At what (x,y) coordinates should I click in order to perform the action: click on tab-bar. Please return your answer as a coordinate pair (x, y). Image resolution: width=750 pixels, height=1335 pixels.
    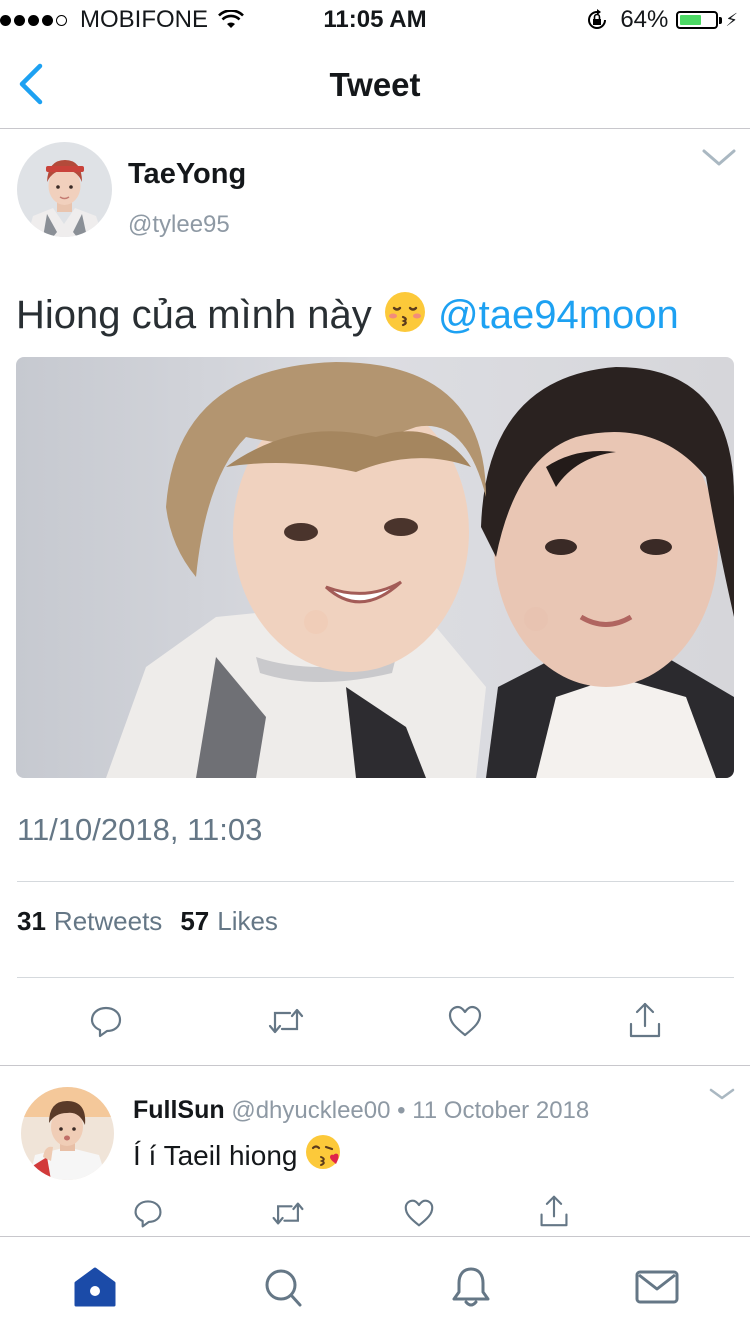
    Looking at the image, I should click on (375, 1285).